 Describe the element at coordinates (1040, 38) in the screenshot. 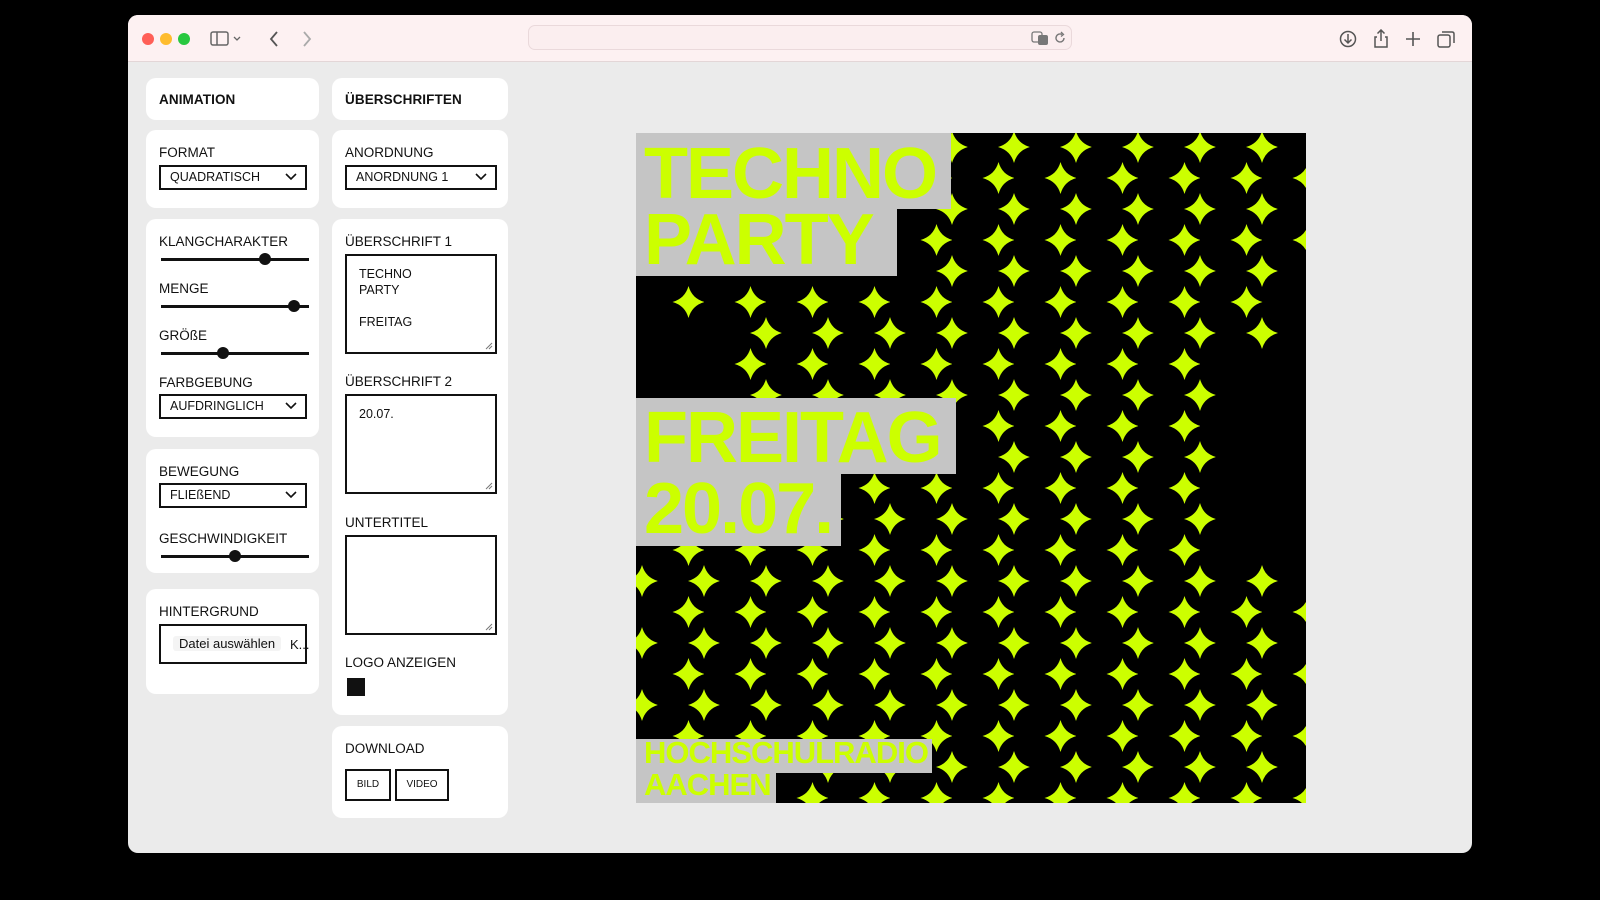

I see `translate-icon` at that location.